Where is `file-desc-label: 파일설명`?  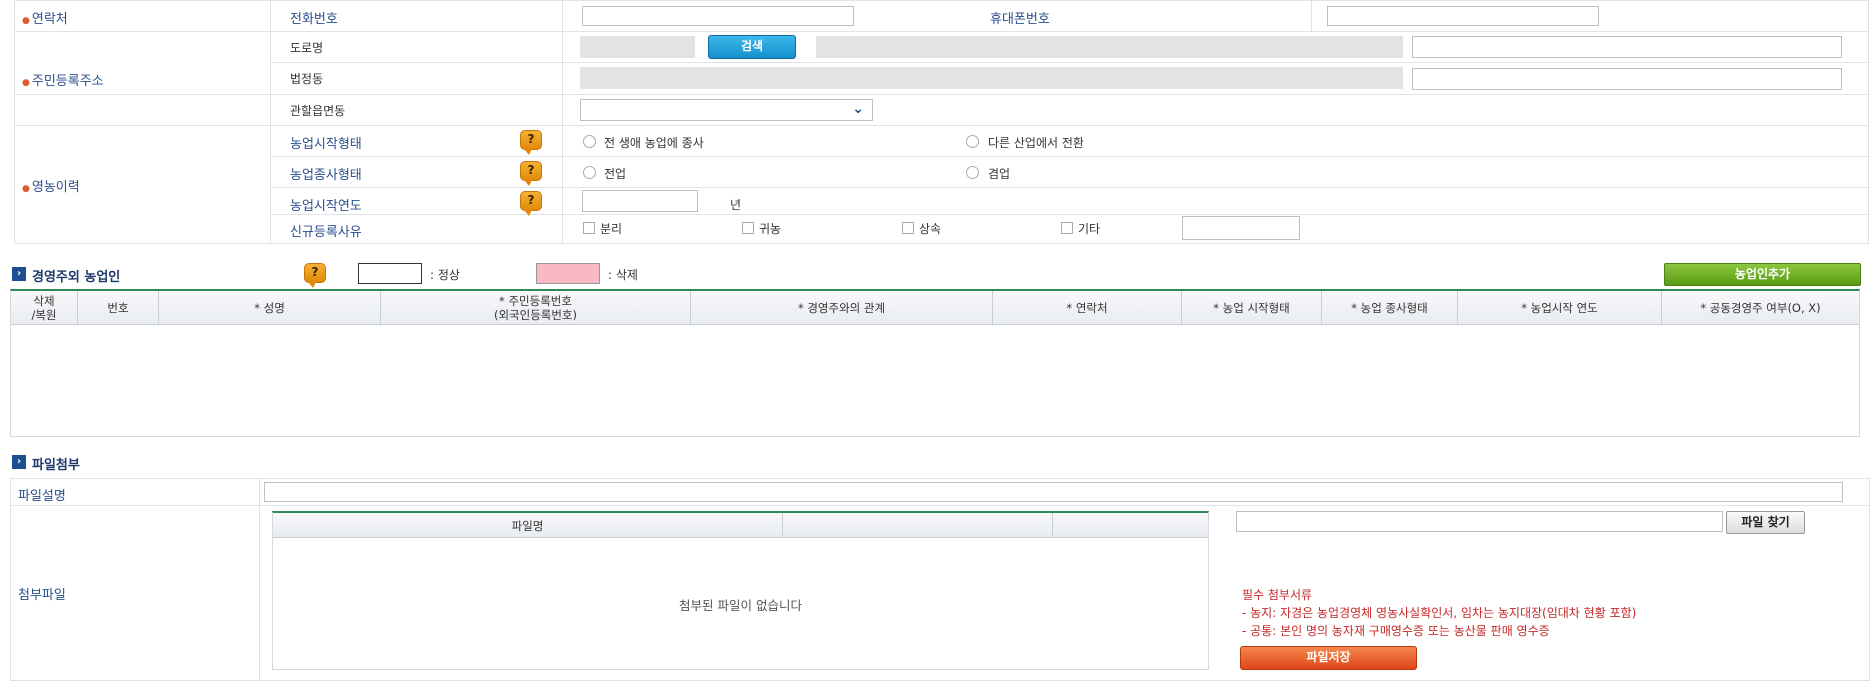
file-desc-label: 파일설명 is located at coordinates (42, 496).